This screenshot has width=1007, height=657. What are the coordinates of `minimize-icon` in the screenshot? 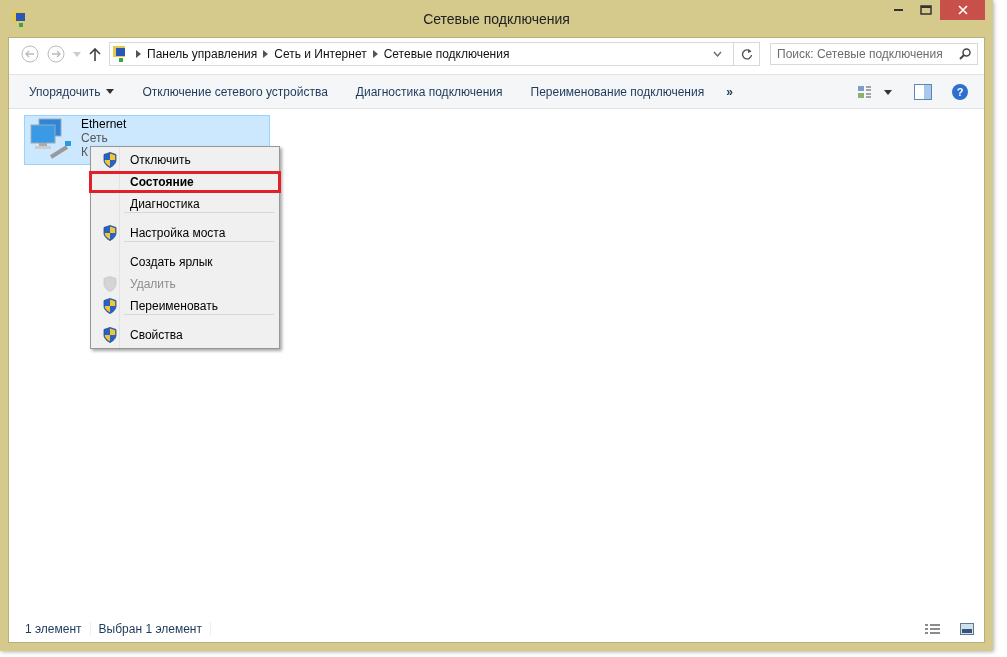 It's located at (898, 10).